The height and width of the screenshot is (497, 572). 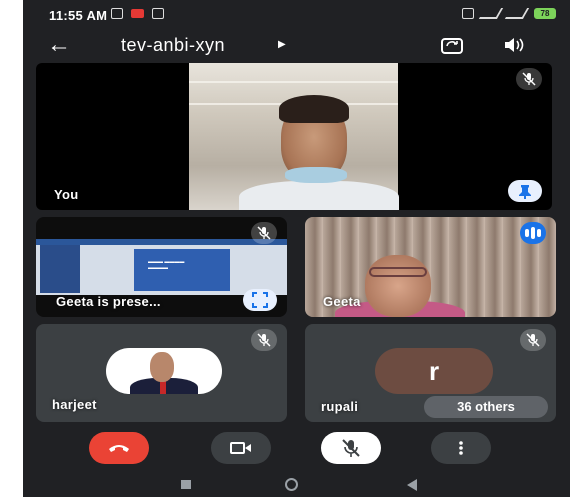 I want to click on rupali-name-label: rupali, so click(x=340, y=406).